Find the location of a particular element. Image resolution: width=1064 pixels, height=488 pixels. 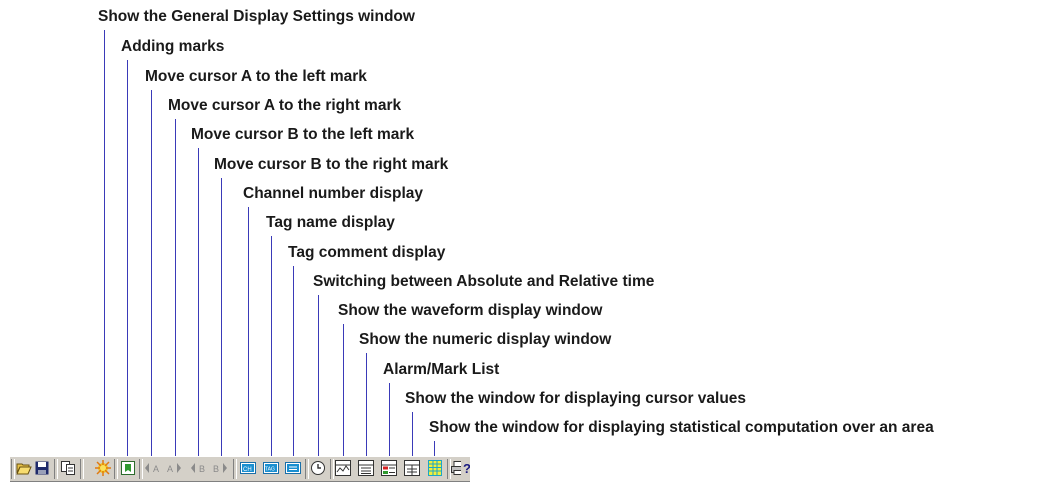

channel-number-icon: CH is located at coordinates (248, 468).